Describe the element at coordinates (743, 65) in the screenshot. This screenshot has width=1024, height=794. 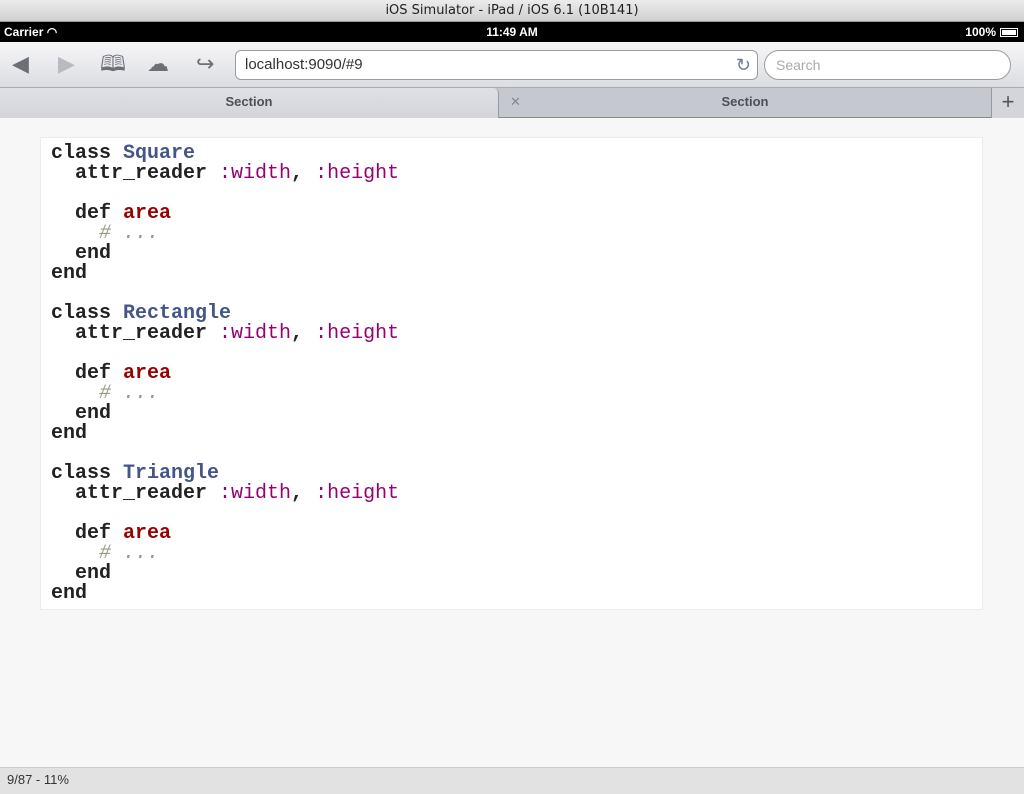
I see `reload-icon: ↻` at that location.